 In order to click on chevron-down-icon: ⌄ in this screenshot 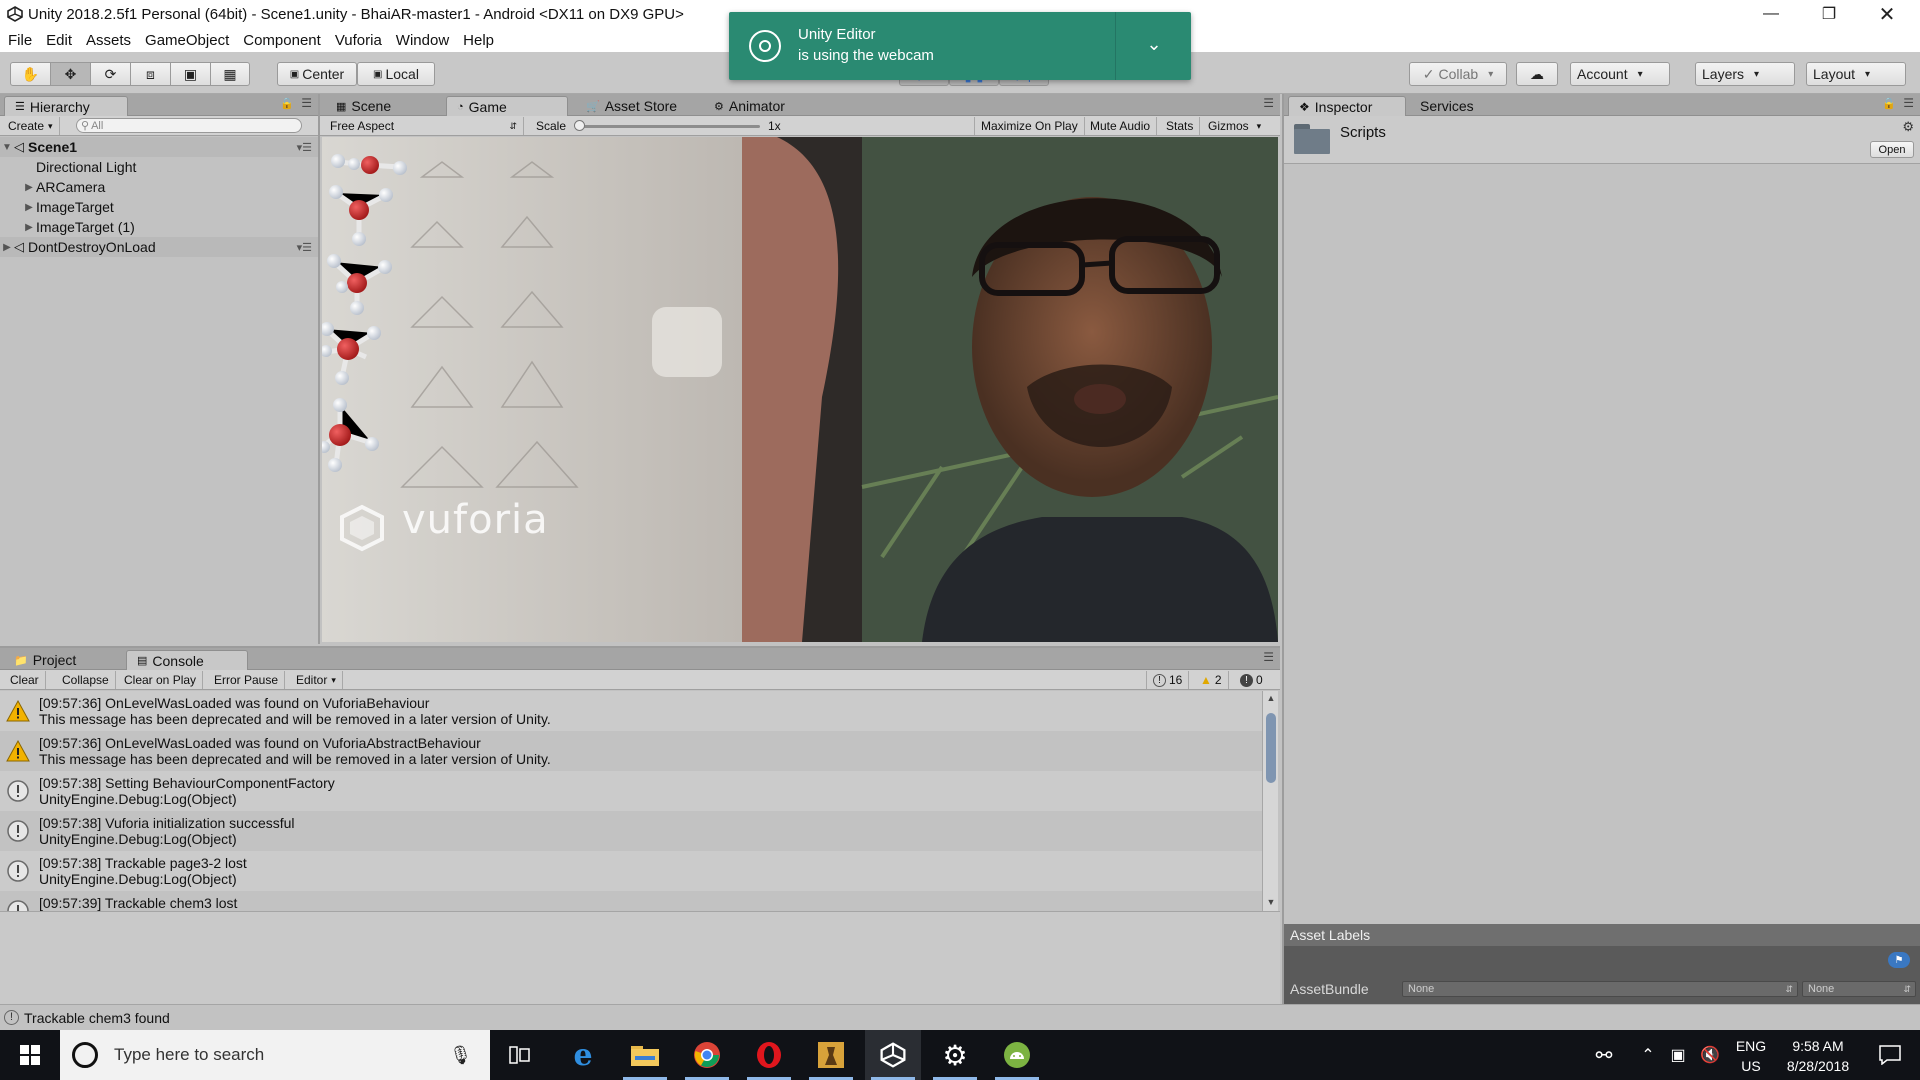, I will do `click(1154, 44)`.